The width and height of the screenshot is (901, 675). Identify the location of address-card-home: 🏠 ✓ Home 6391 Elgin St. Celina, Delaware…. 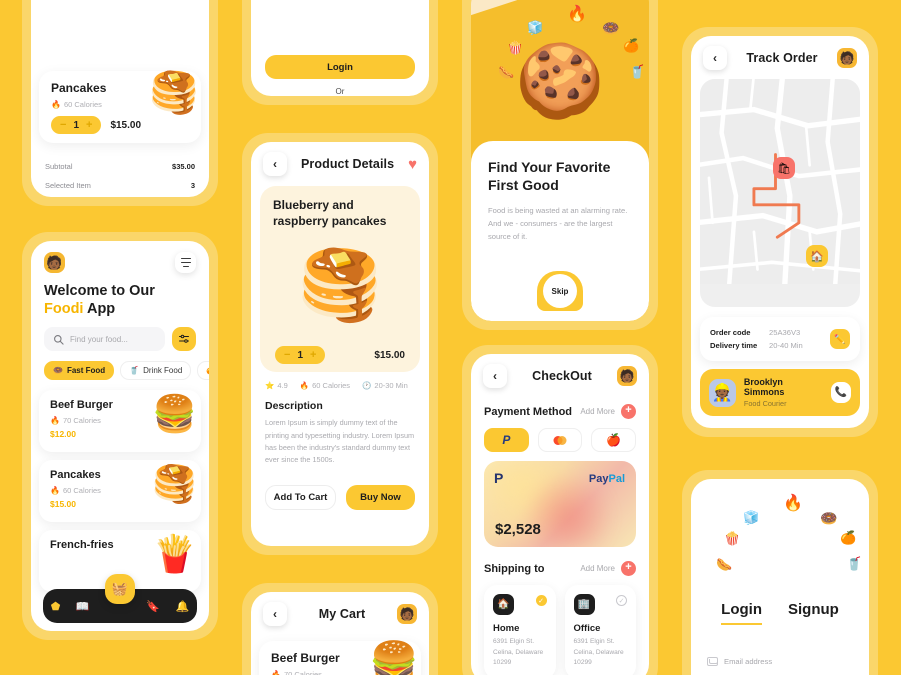
(520, 630).